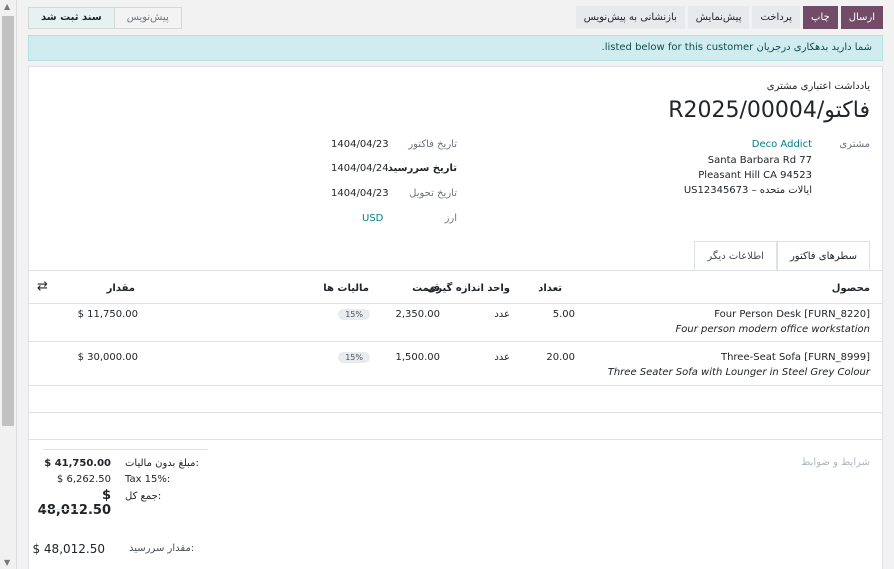  I want to click on status-bar: سند ثبت شد پیش‌نویس, so click(105, 18).